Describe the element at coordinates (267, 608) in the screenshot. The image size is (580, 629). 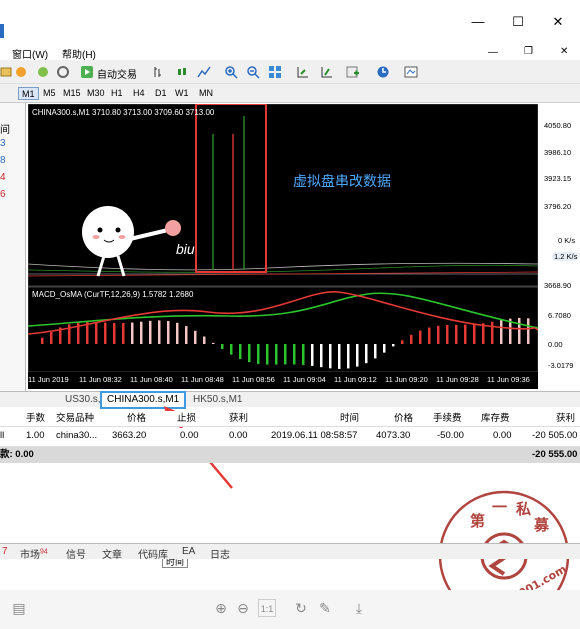
I see `actual-size-icon: 1:1` at that location.